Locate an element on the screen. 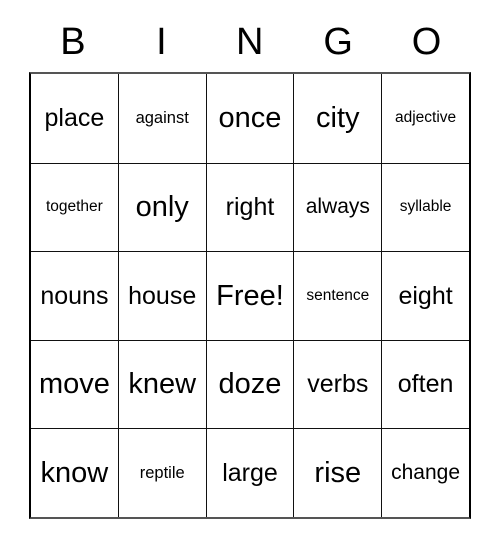  bingo-cell-label: place is located at coordinates (74, 118).